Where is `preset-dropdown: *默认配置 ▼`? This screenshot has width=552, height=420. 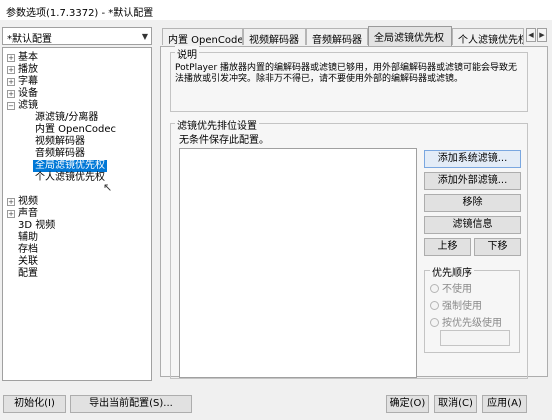
preset-dropdown: *默认配置 ▼ is located at coordinates (77, 36).